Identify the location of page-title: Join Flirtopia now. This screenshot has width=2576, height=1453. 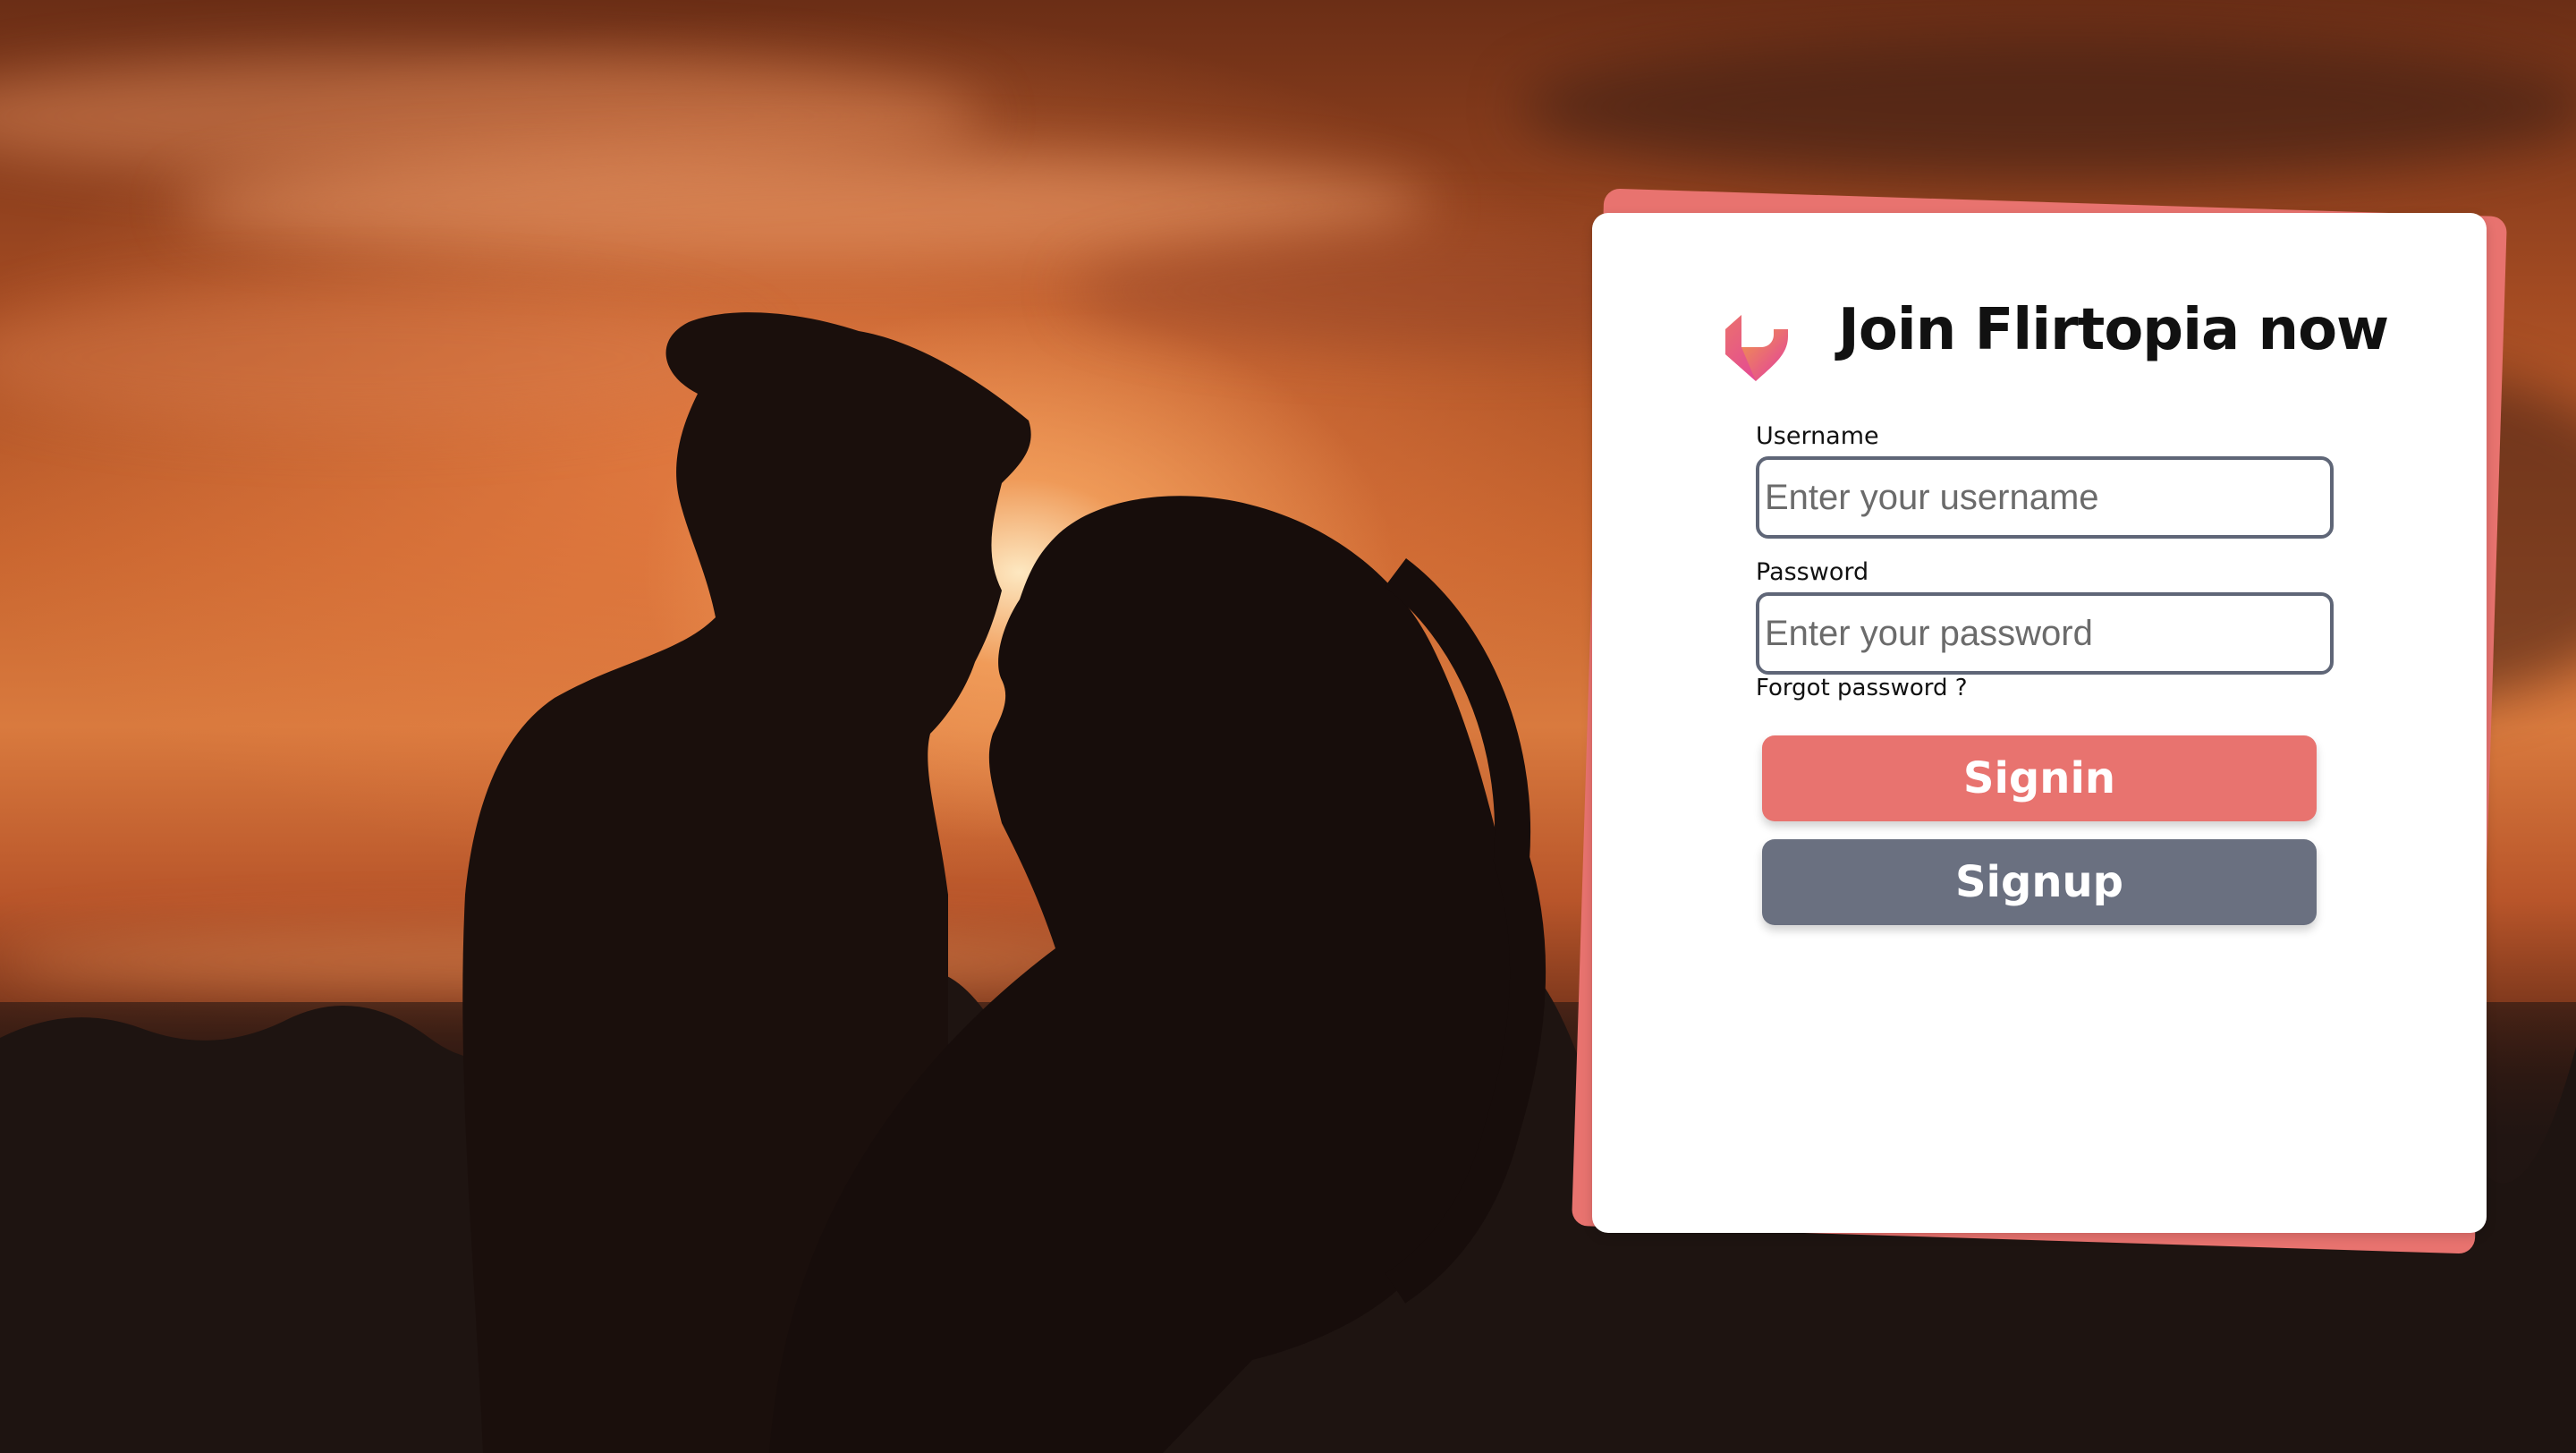
(2113, 330).